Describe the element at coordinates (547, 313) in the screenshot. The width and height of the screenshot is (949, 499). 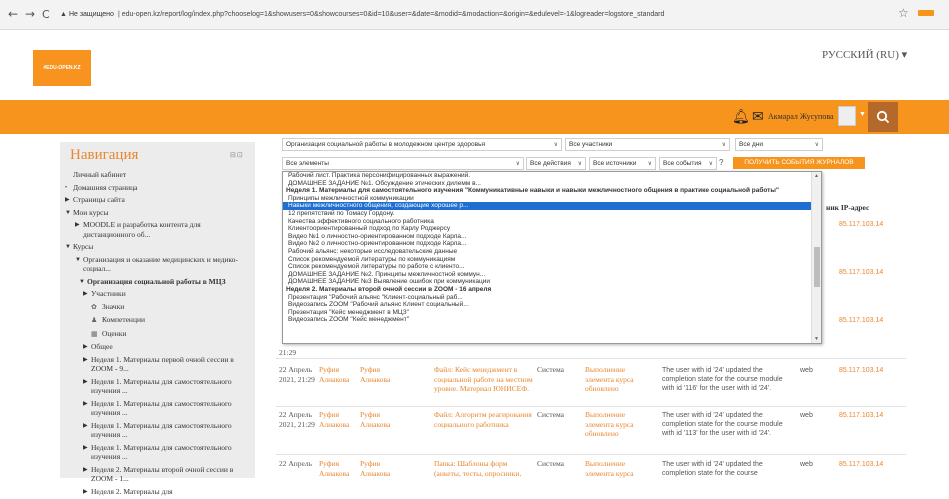
I see `dropdown-option: Презентация "Кейс менеджмент в МЦЗ"` at that location.